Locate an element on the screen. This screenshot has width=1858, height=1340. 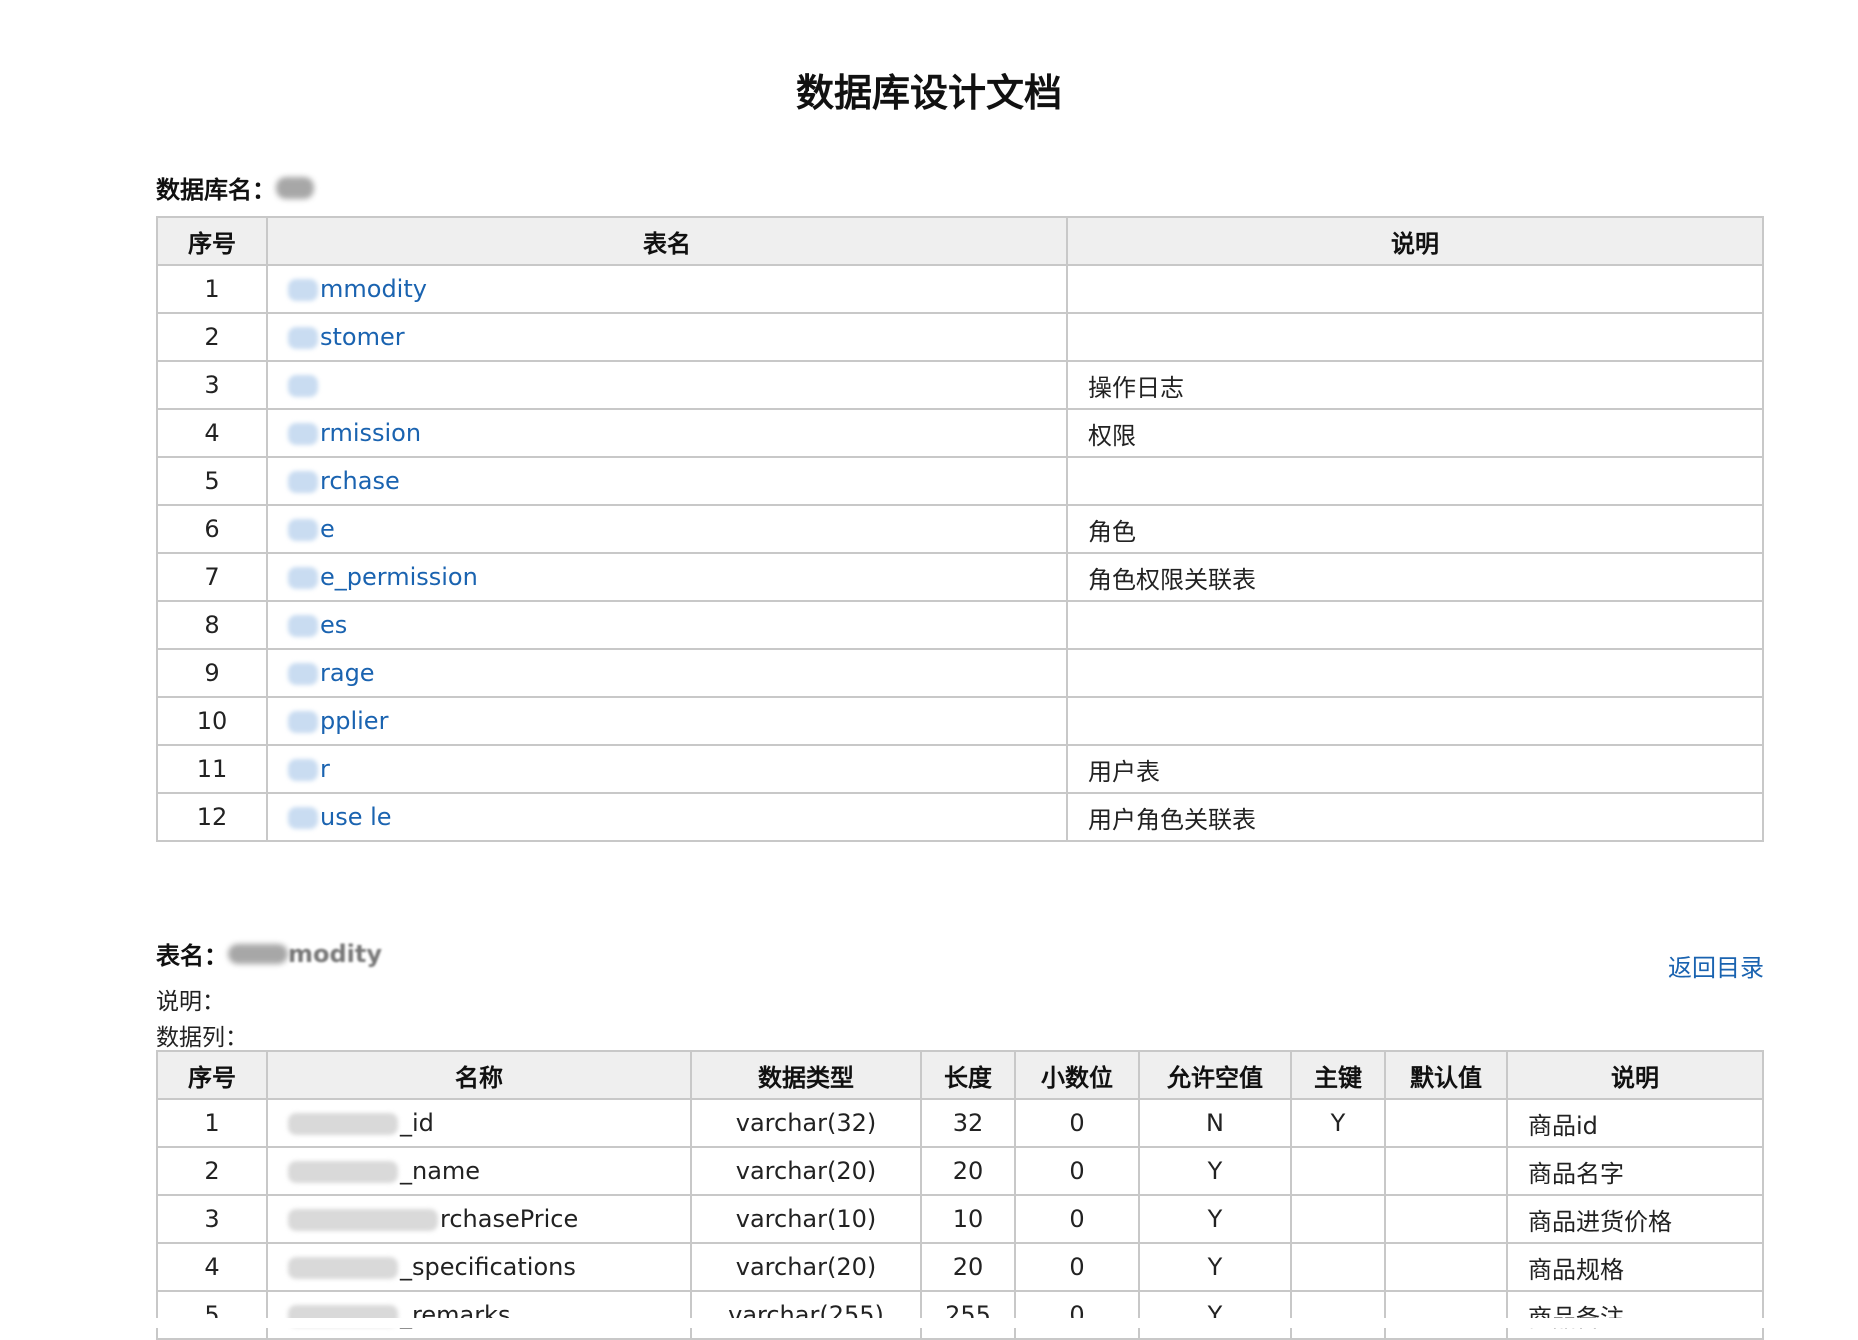
column-name-text: _id is located at coordinates (417, 1123).